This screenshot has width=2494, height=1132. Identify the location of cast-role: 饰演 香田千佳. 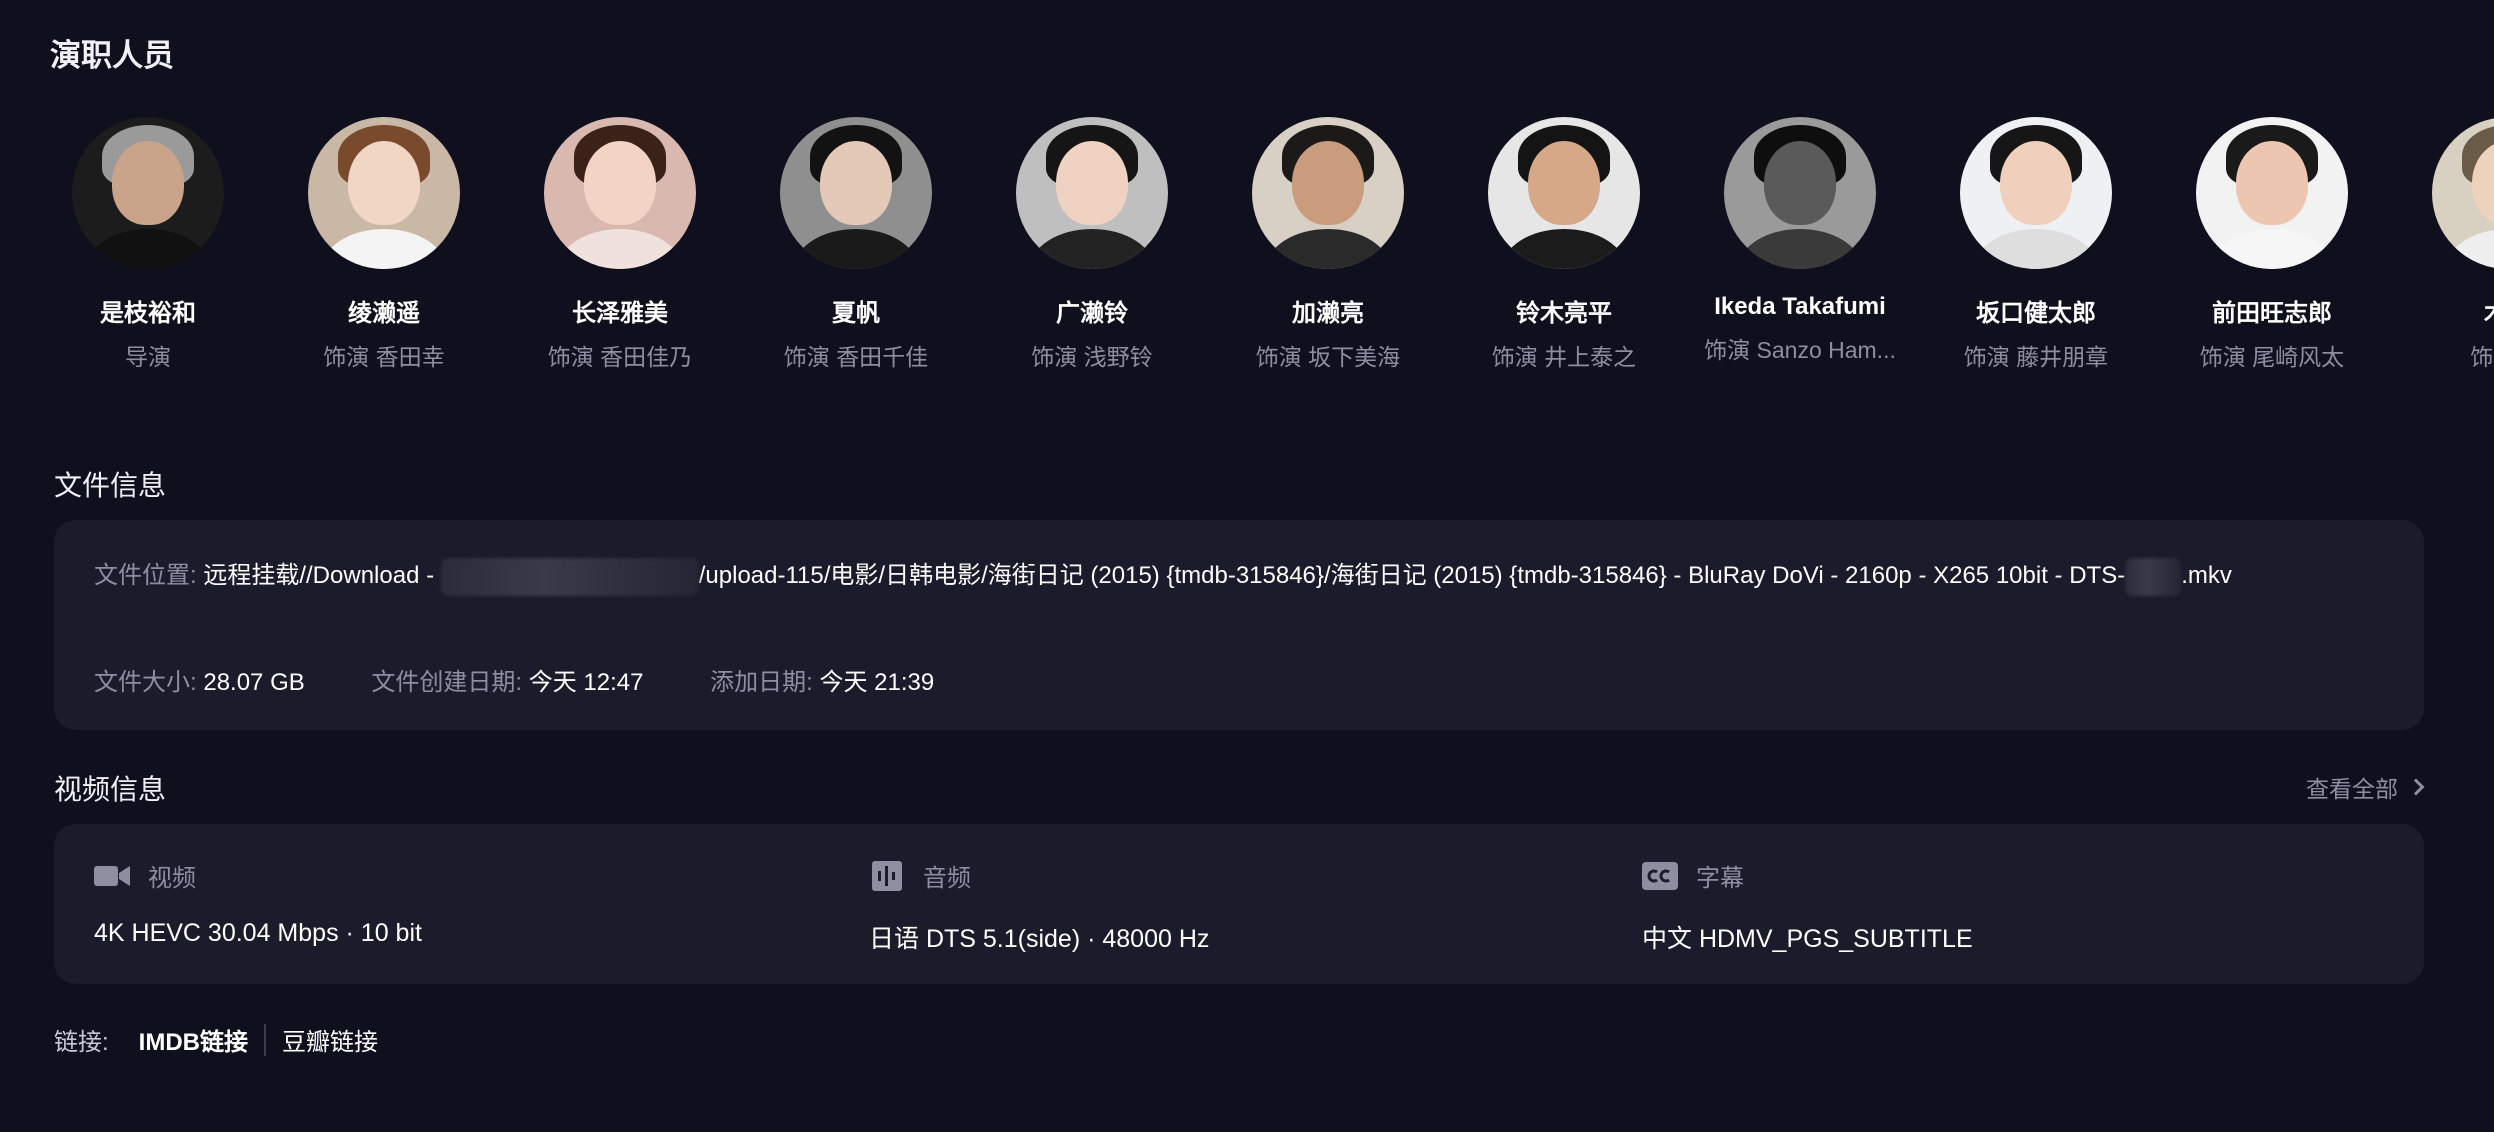
(856, 357).